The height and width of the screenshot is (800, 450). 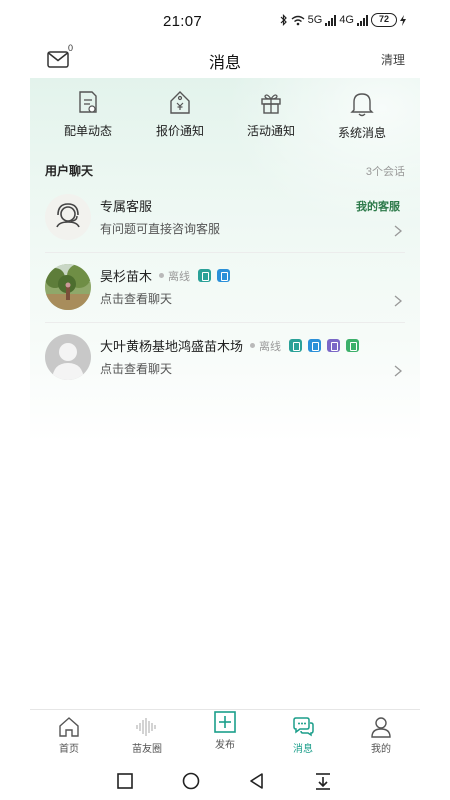 I want to click on chat-name: 专属客服, so click(x=126, y=206).